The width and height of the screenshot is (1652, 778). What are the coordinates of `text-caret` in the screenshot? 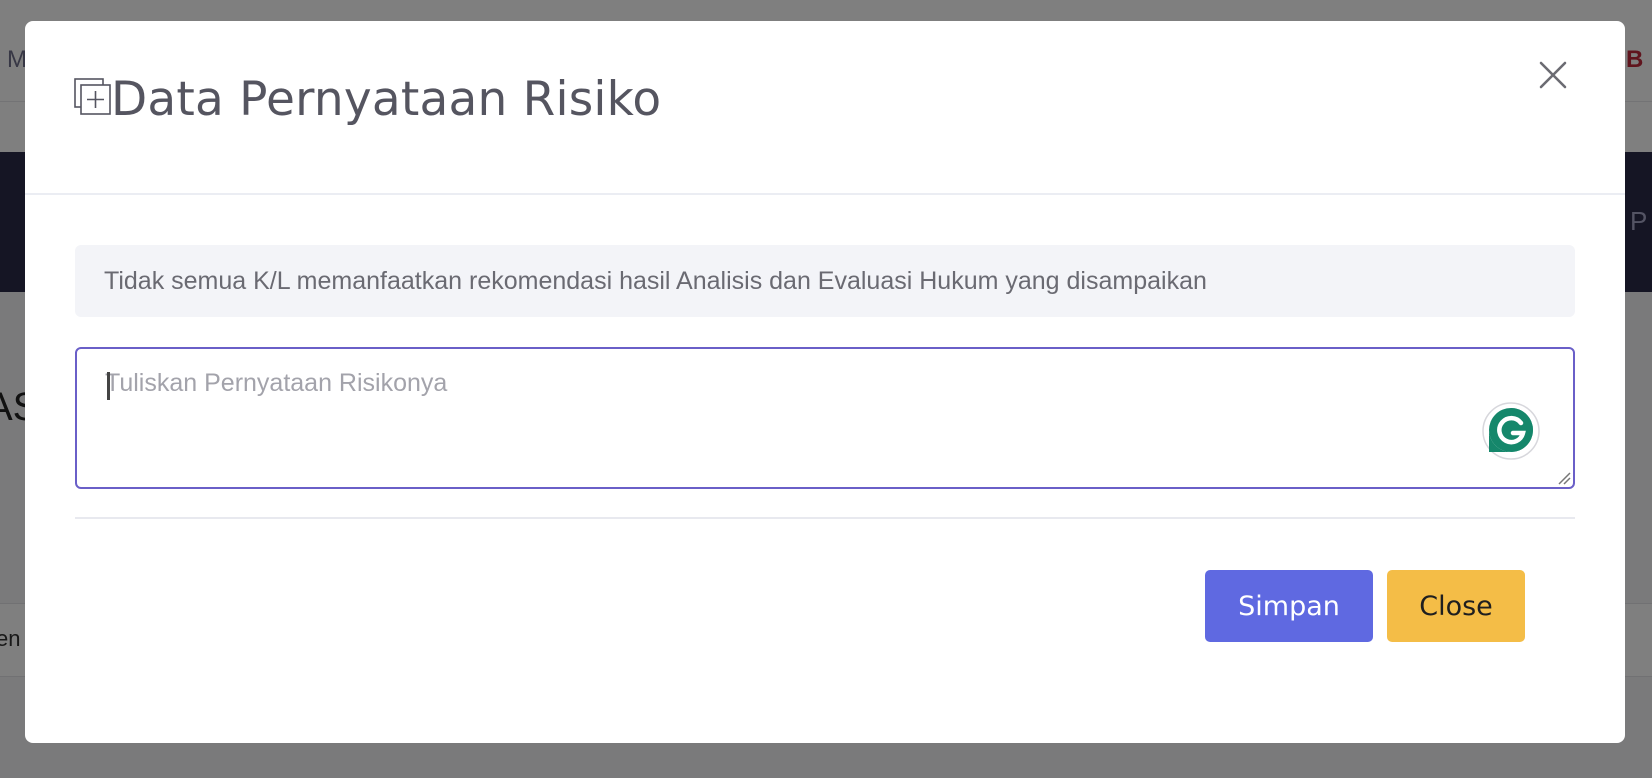 It's located at (108, 386).